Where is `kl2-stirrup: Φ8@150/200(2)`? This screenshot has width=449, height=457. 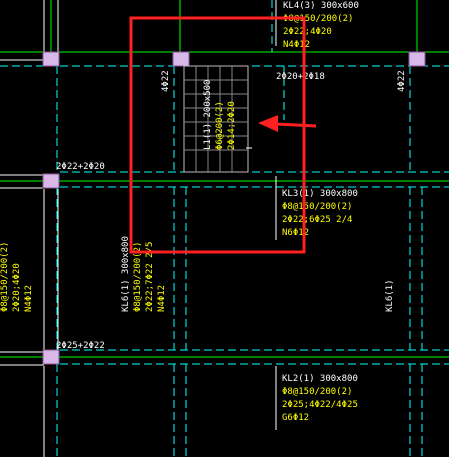 kl2-stirrup: Φ8@150/200(2) is located at coordinates (317, 392).